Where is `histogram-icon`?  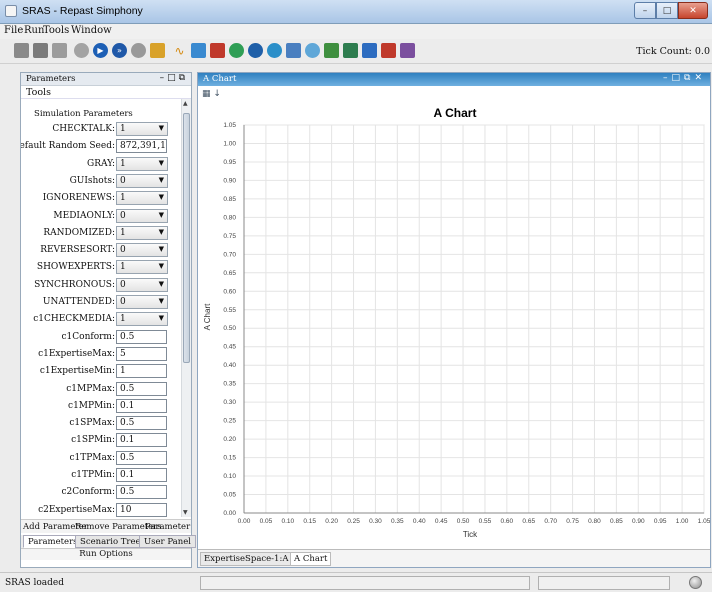 histogram-icon is located at coordinates (198, 50).